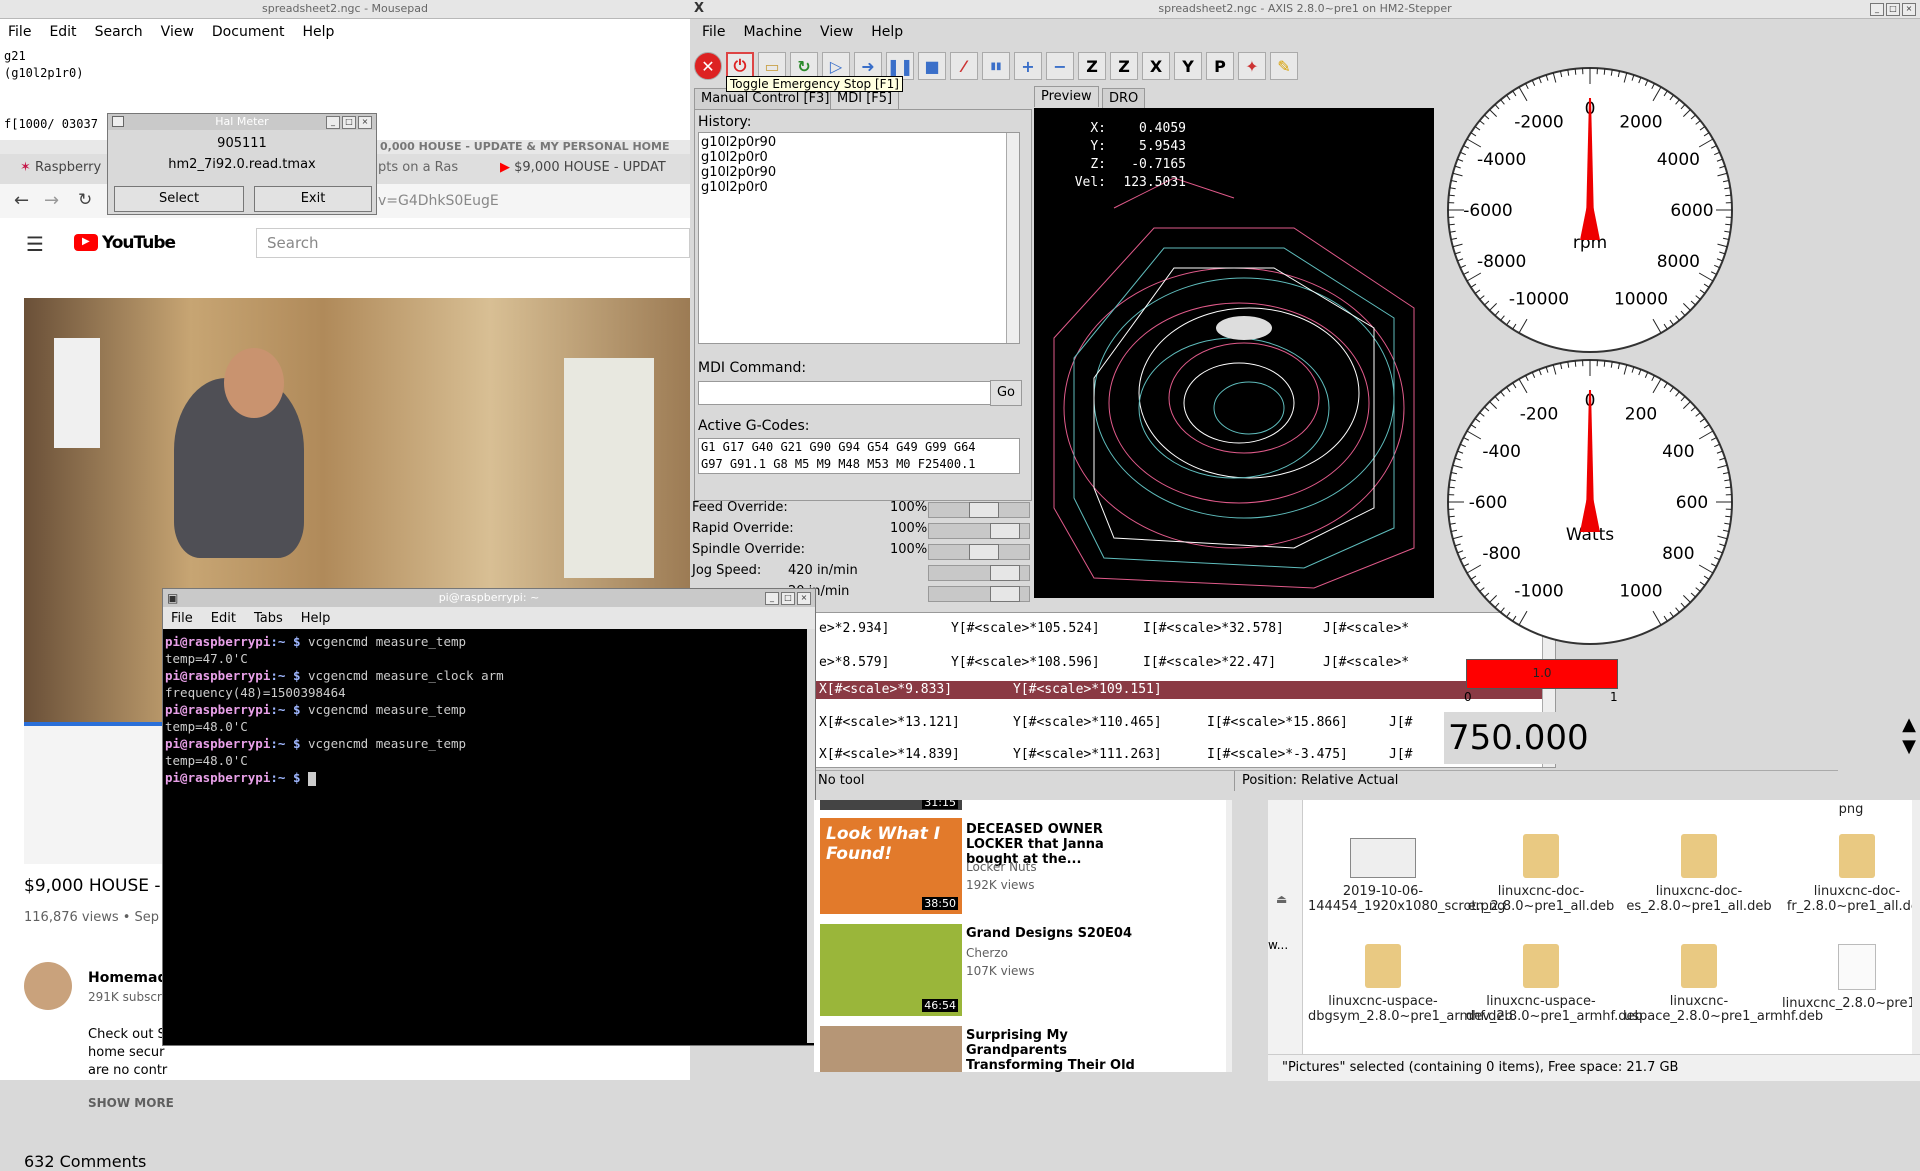 This screenshot has width=1920, height=1171. Describe the element at coordinates (1092, 66) in the screenshot. I see `view-z-icon: Z` at that location.